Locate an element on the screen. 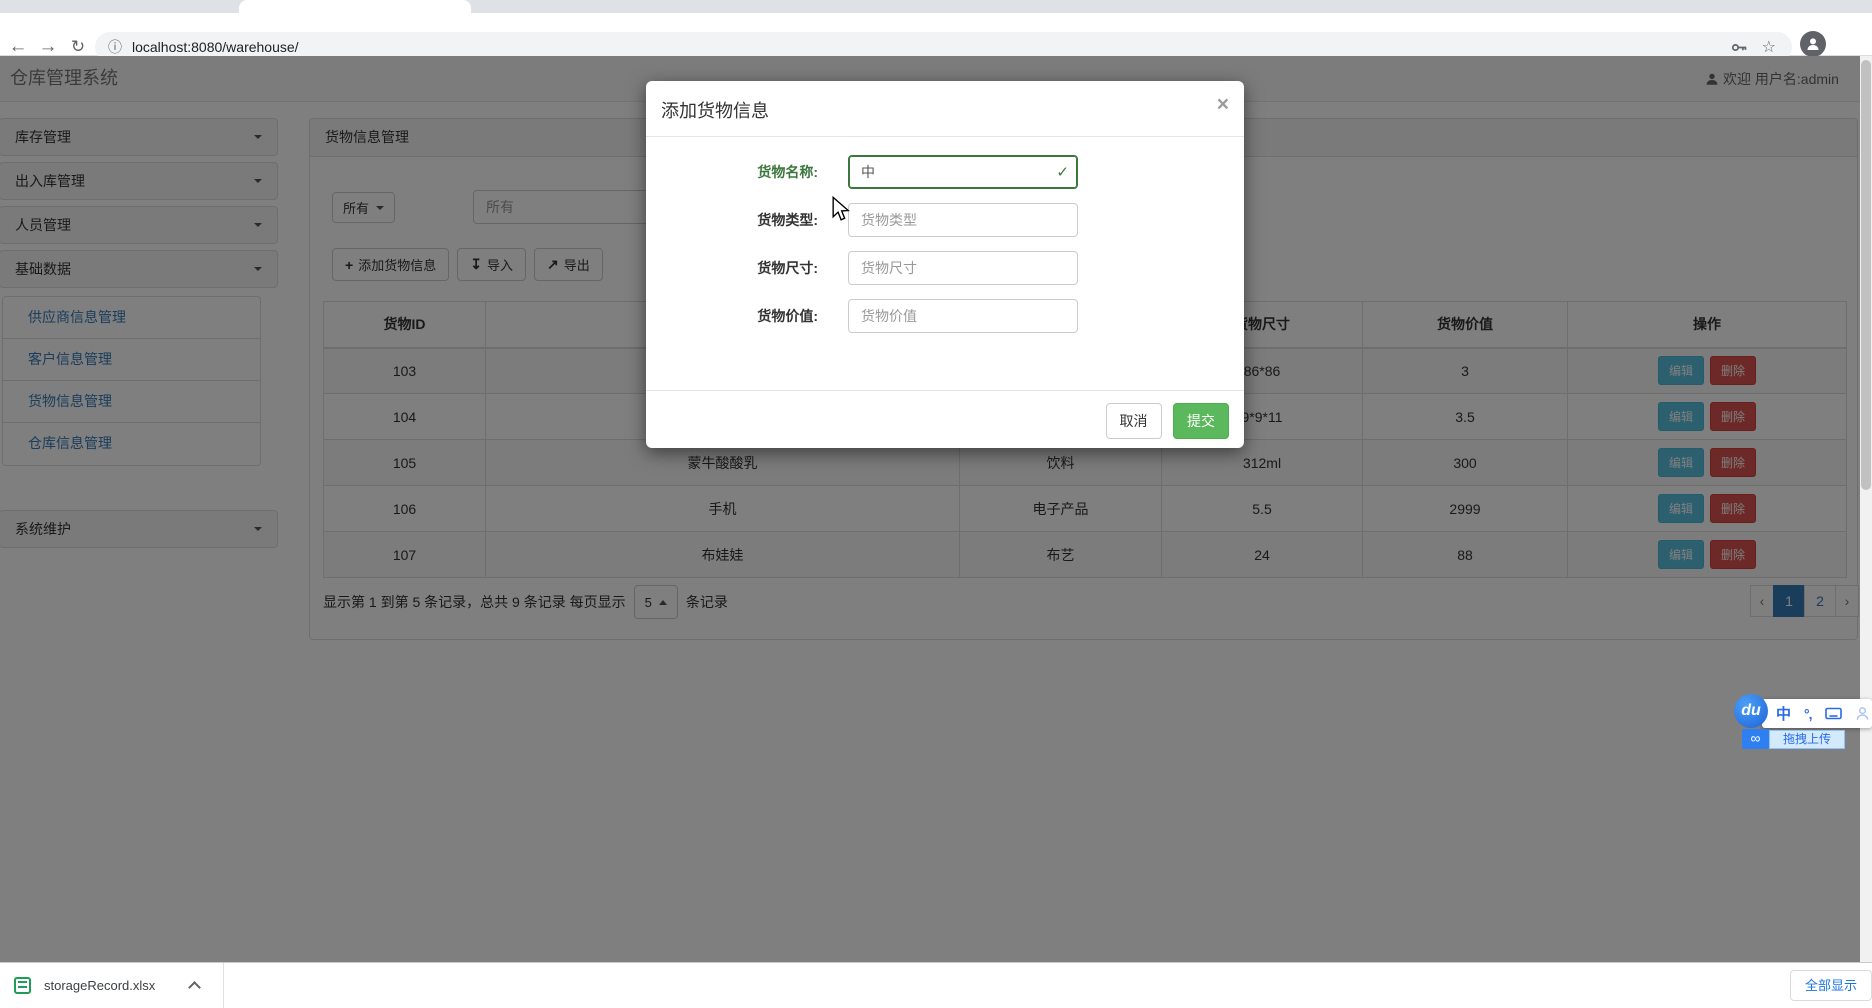 This screenshot has height=1008, width=1872. browser-active-tab is located at coordinates (355, 6).